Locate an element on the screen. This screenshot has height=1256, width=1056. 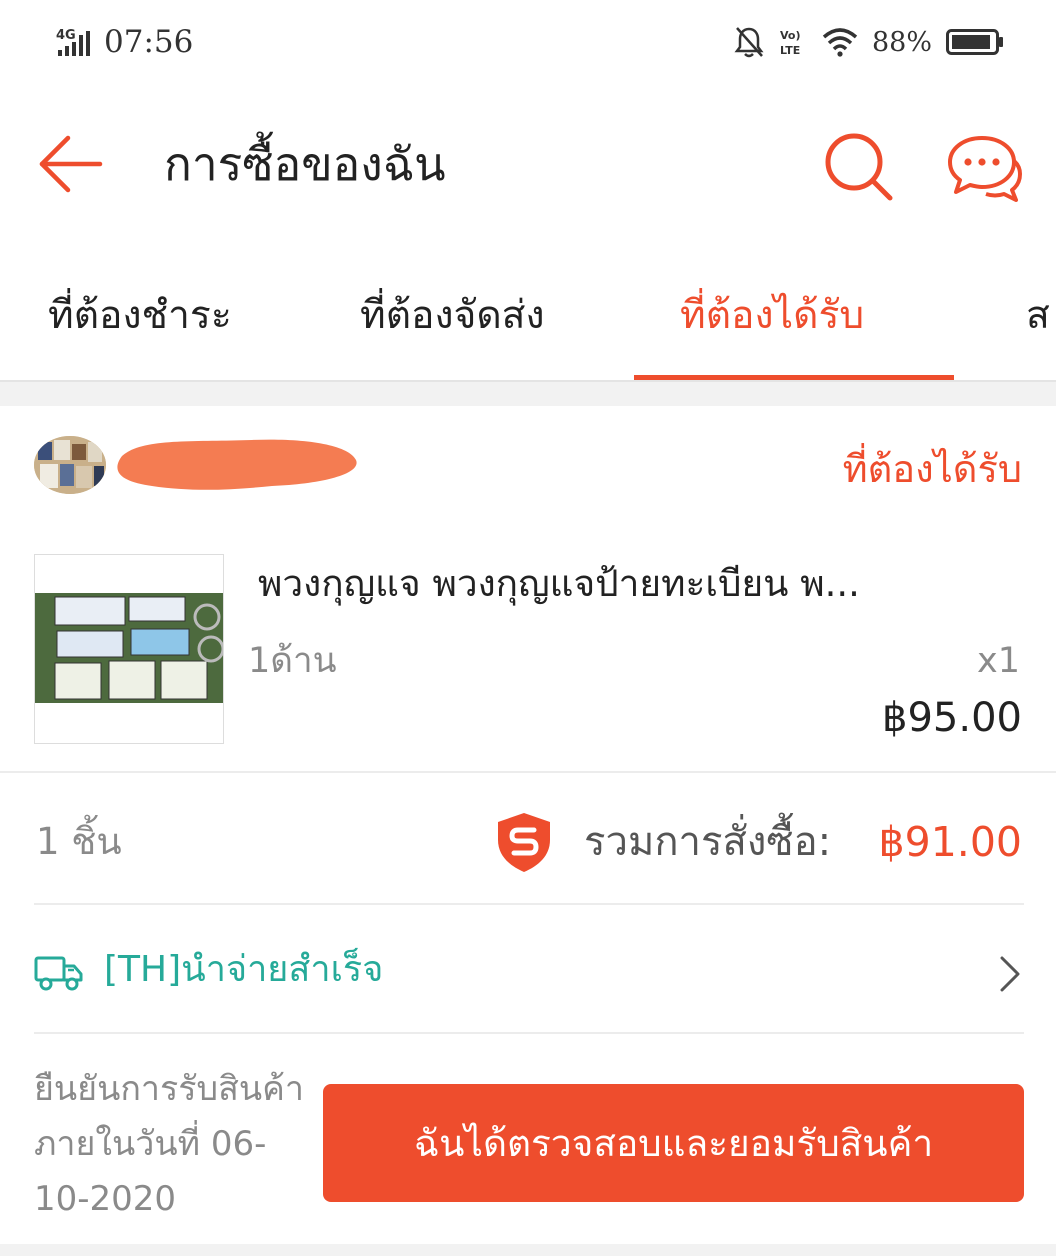
order-total-row: 1 ชิ้น รวมการสั่งซื้อ: ฿91.00 is located at coordinates (528, 839).